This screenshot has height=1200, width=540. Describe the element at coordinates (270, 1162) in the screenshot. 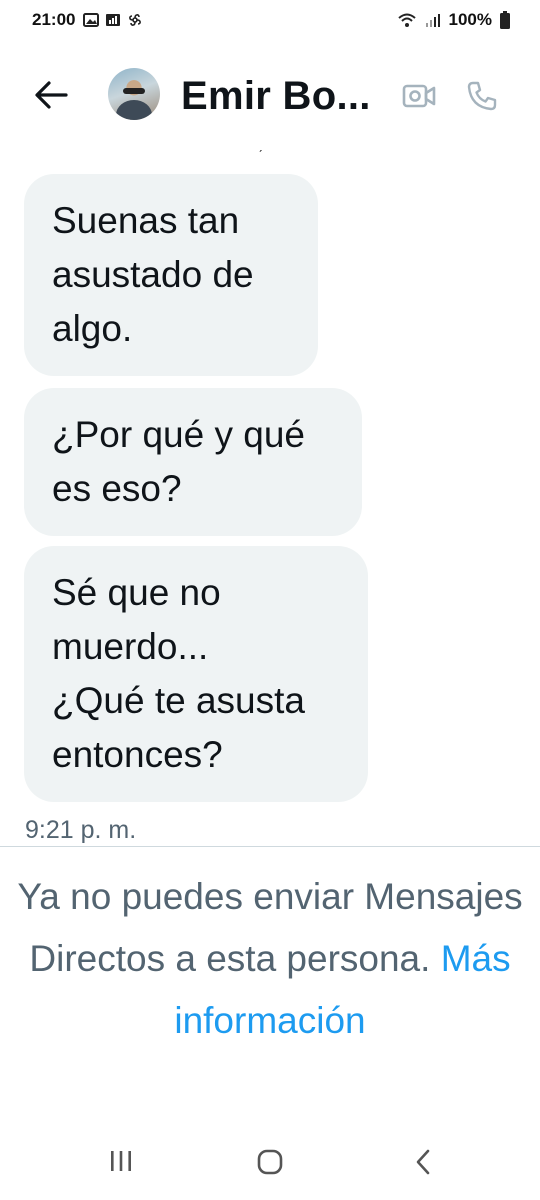

I see `home-icon` at that location.